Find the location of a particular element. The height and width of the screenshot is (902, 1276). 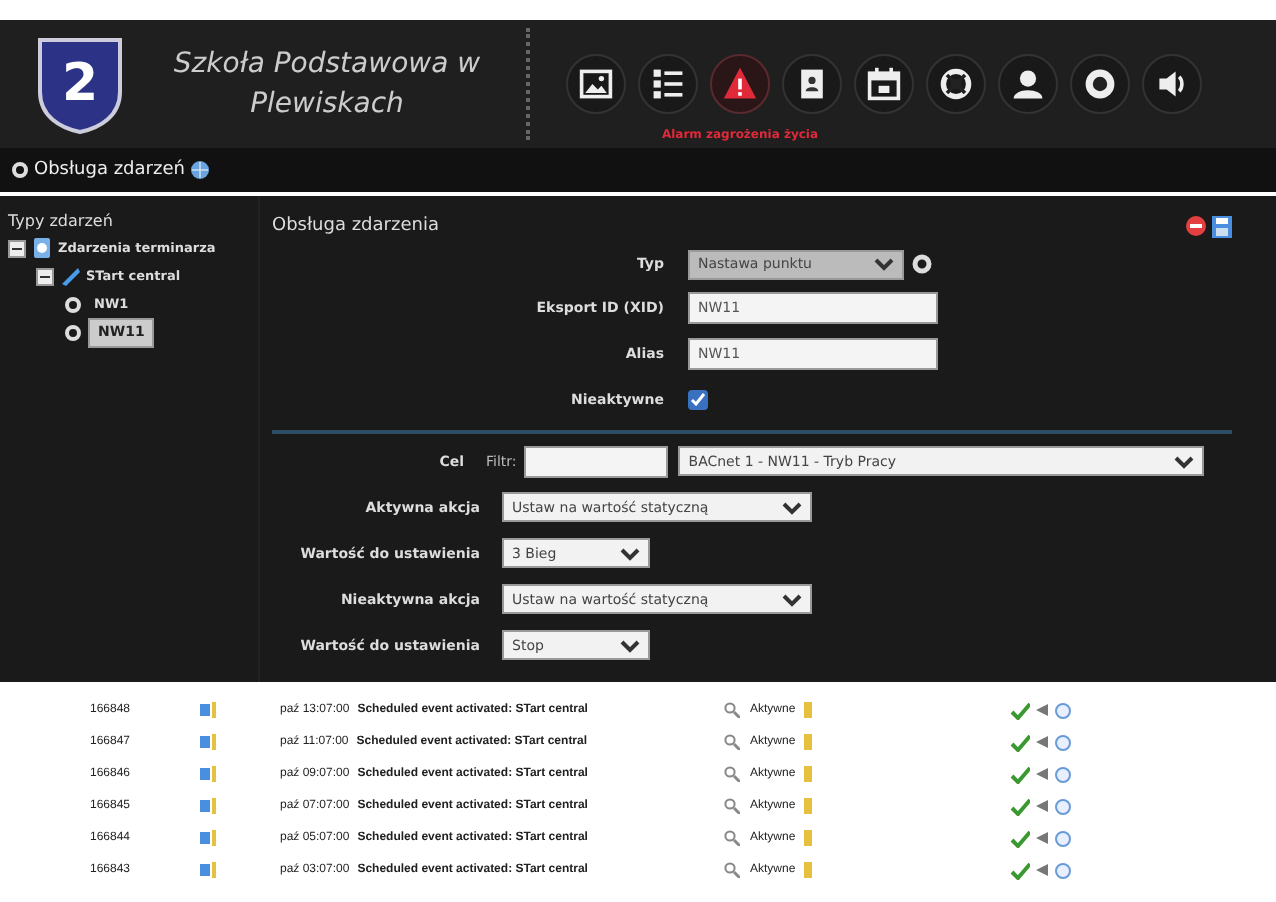

form-title: Obsługa zdarzenia is located at coordinates (355, 226).